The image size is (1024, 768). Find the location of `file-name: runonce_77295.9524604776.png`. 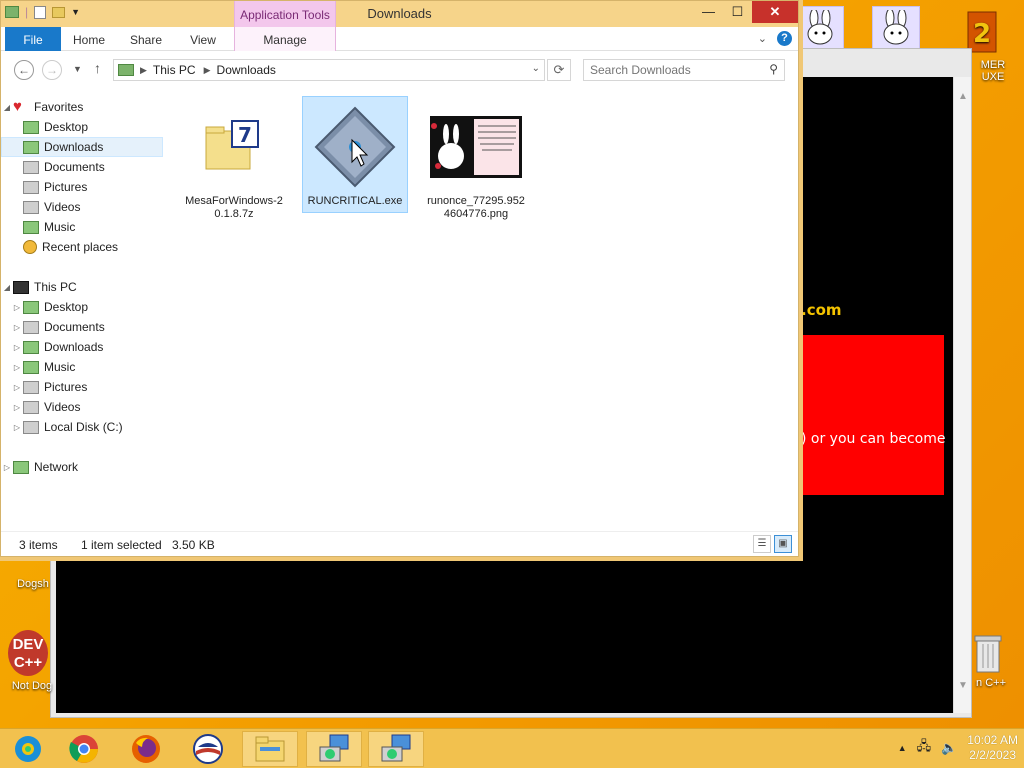

file-name: runonce_77295.9524604776.png is located at coordinates (476, 207).